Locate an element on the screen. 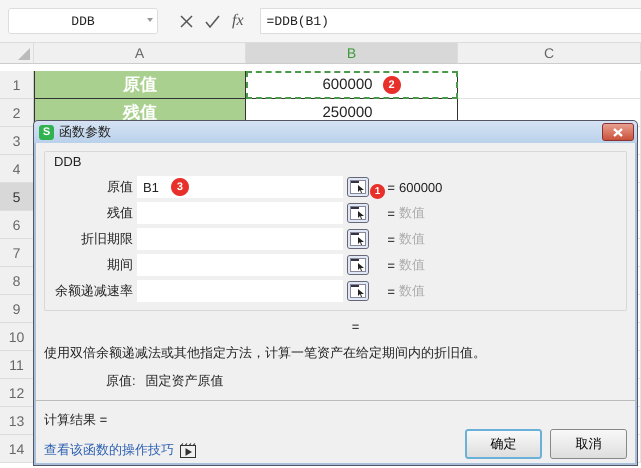  help-link: 查看该函数的操作技巧 is located at coordinates (109, 450).